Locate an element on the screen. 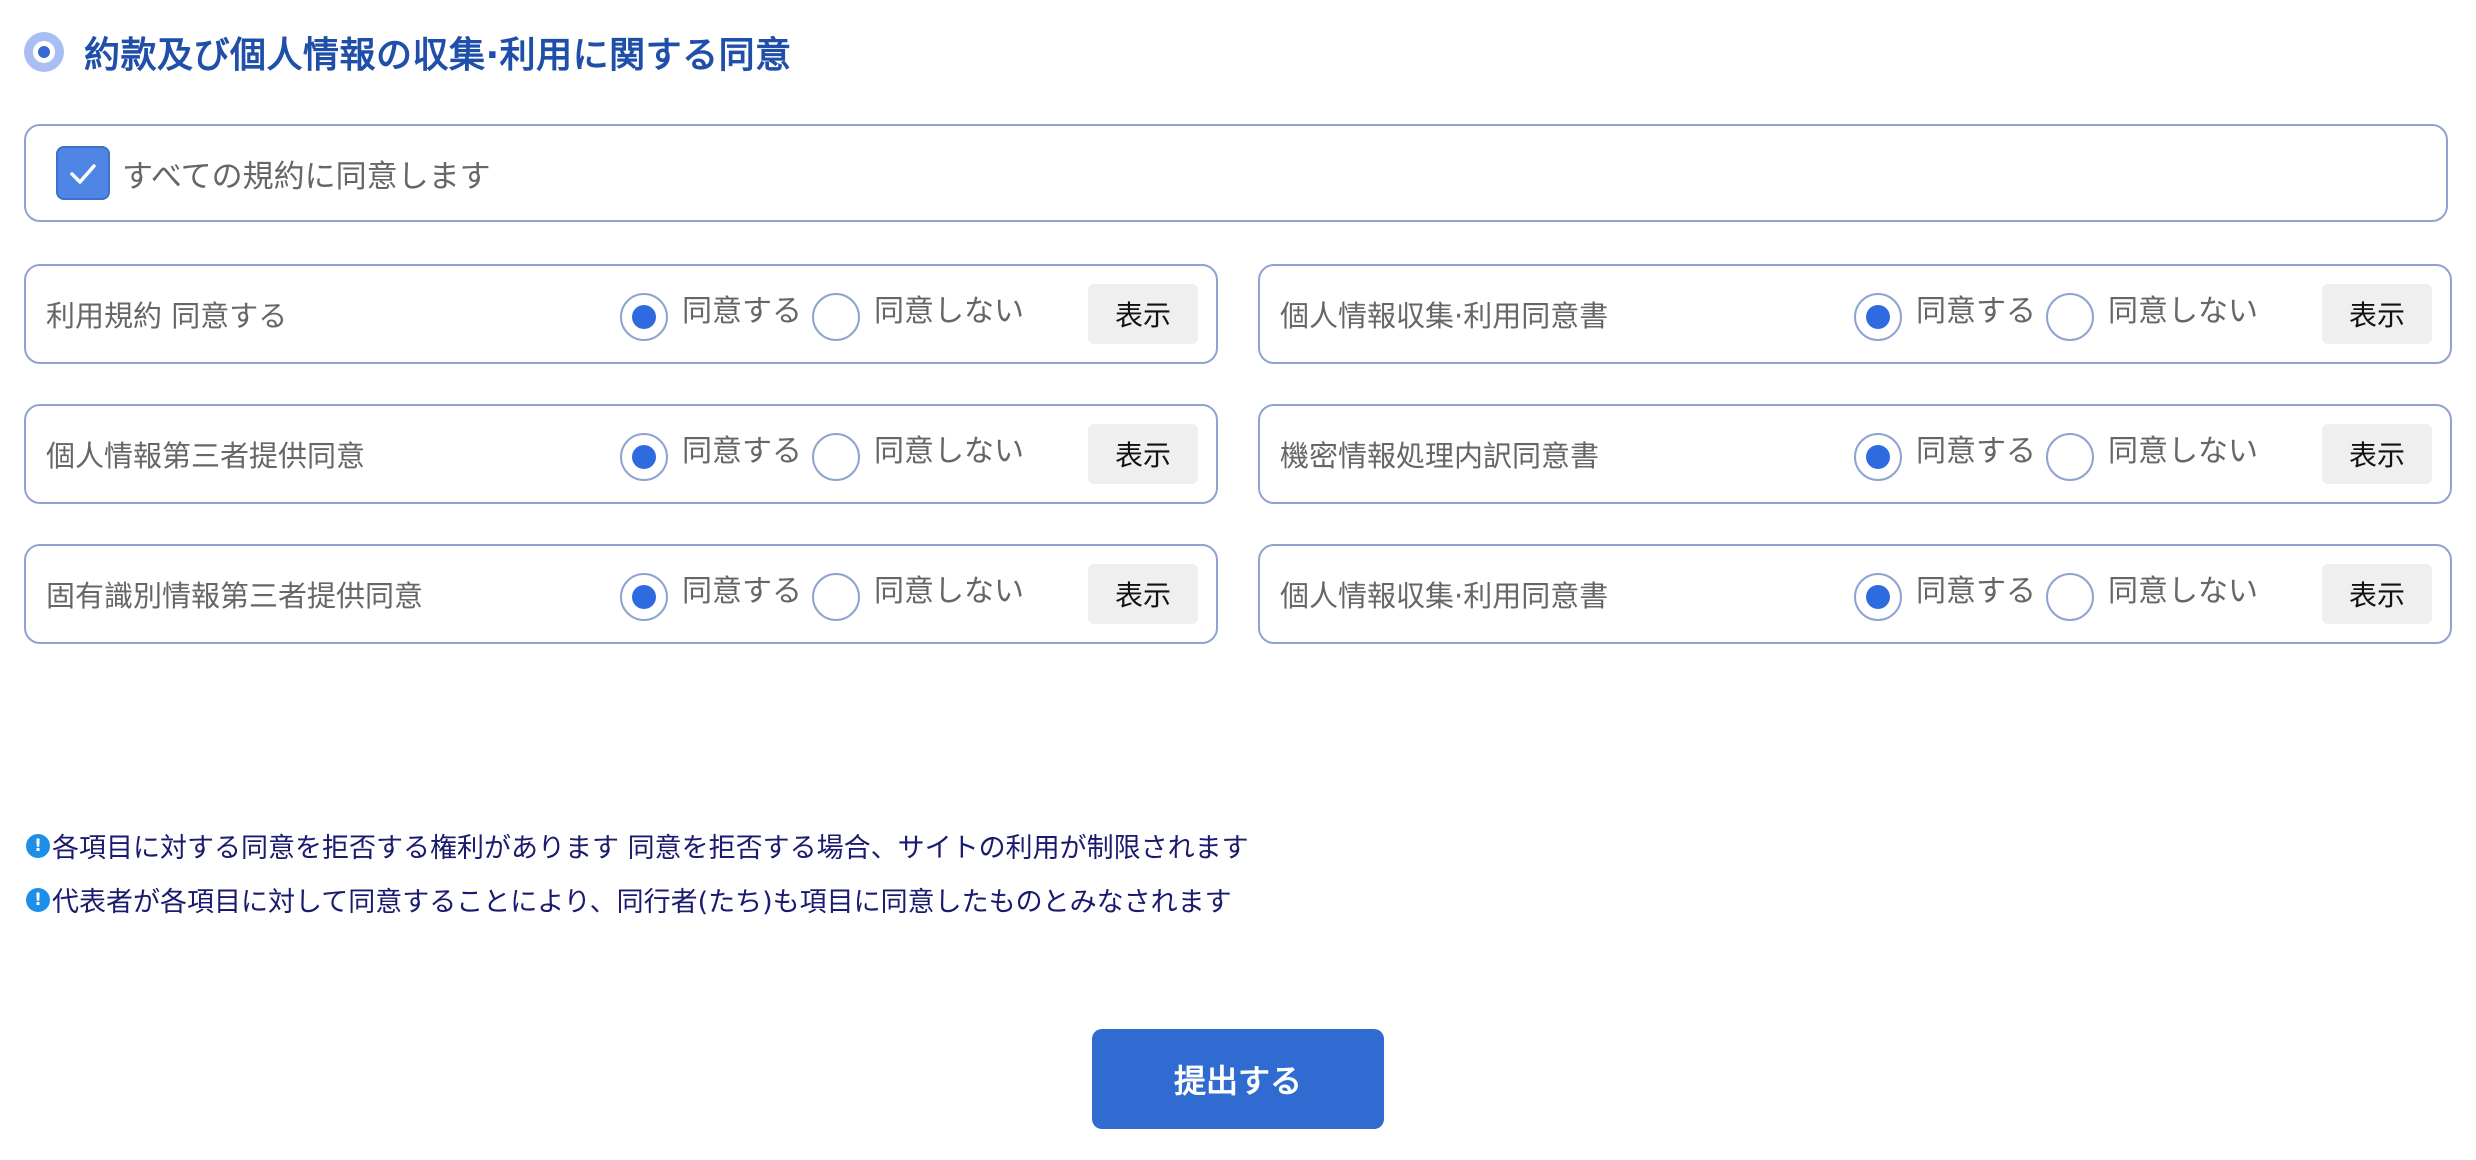 The height and width of the screenshot is (1160, 2476). term-title: 固有識別情報第三者提供同意 is located at coordinates (235, 596).